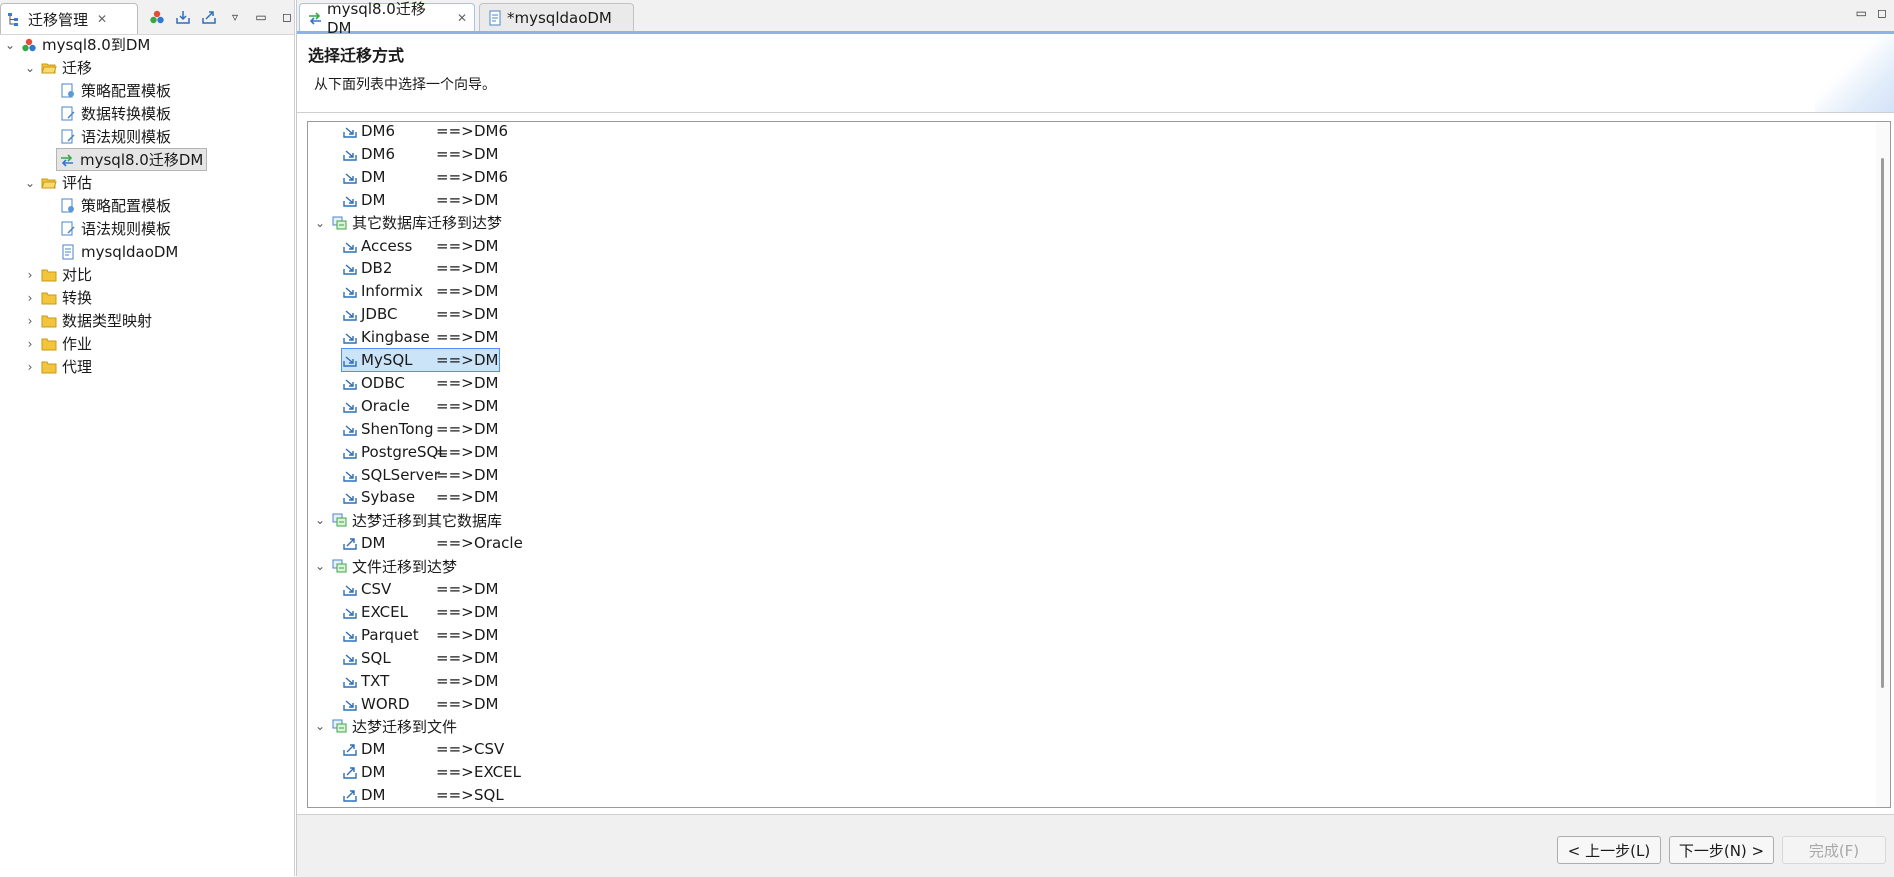  Describe the element at coordinates (1721, 850) in the screenshot. I see `next-button: 下一步(N) >` at that location.